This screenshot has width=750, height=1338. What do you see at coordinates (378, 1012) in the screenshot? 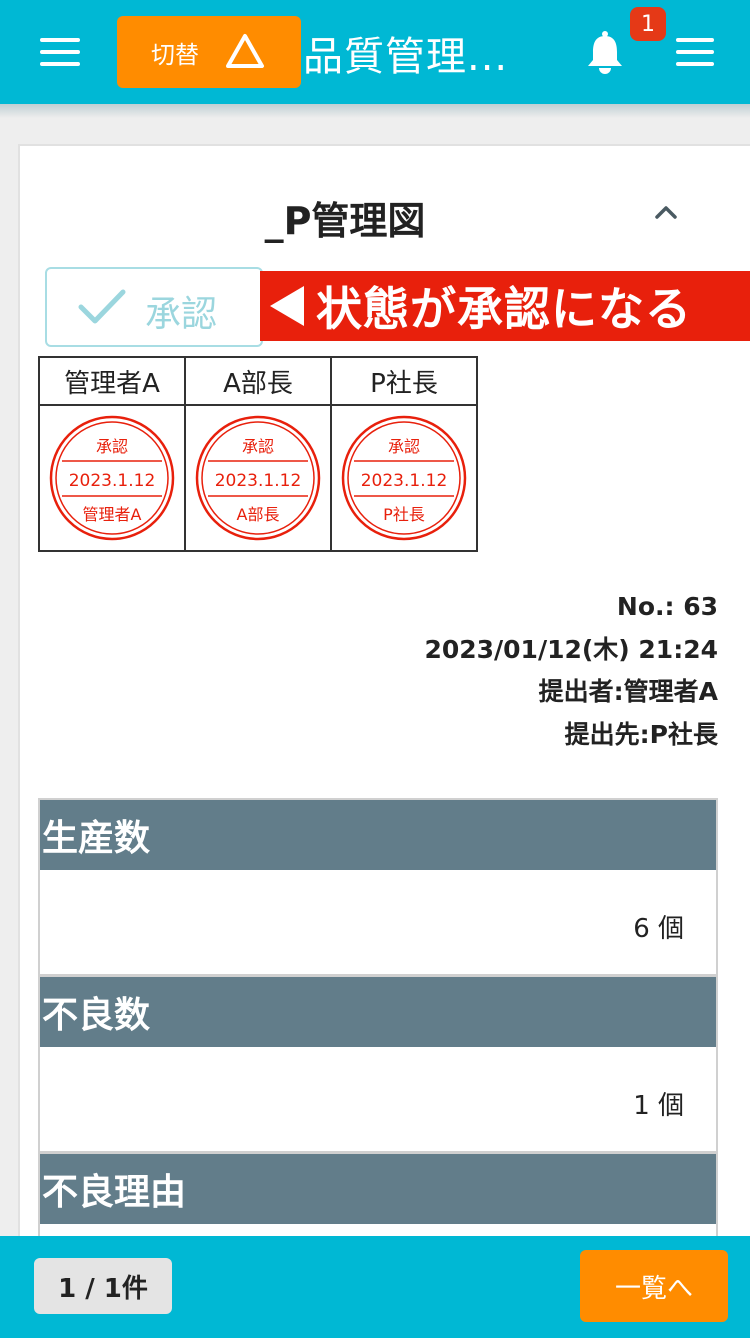
I see `field-label: 不良数` at bounding box center [378, 1012].